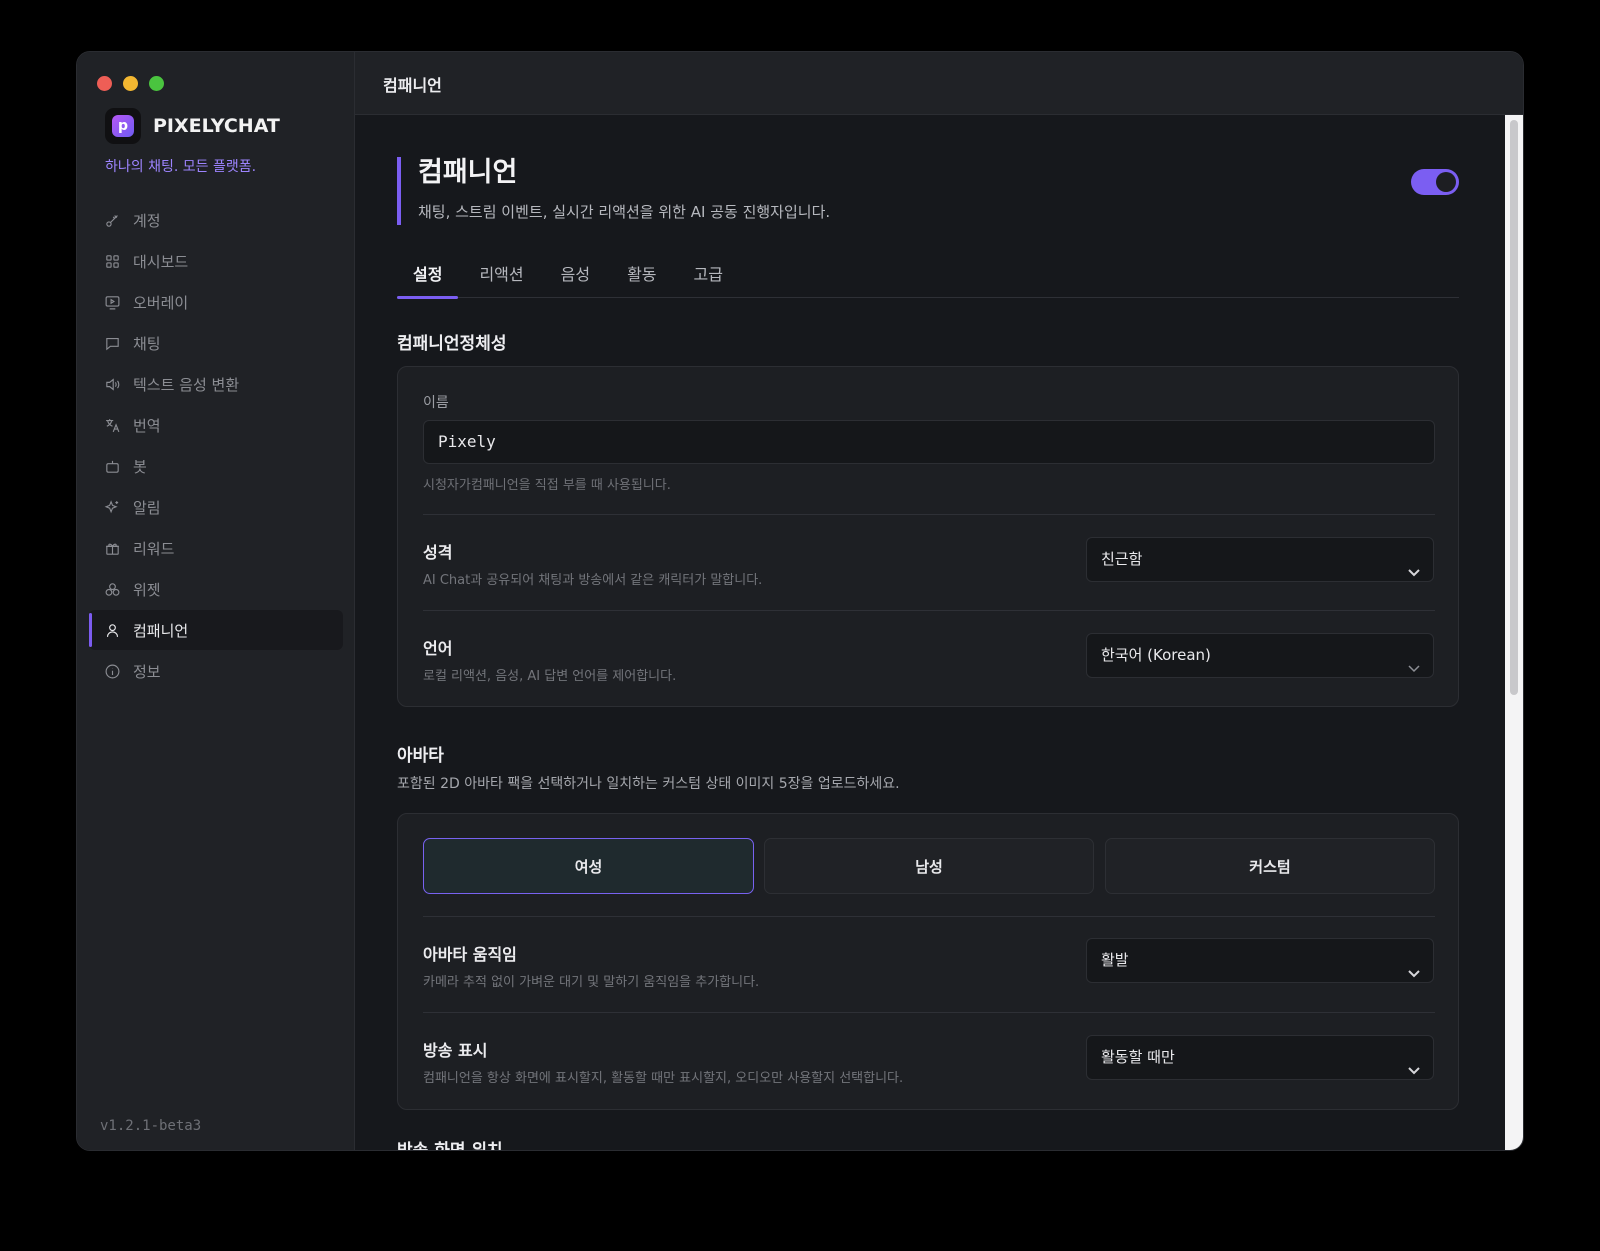 The width and height of the screenshot is (1600, 1251). I want to click on speaker-icon, so click(112, 384).